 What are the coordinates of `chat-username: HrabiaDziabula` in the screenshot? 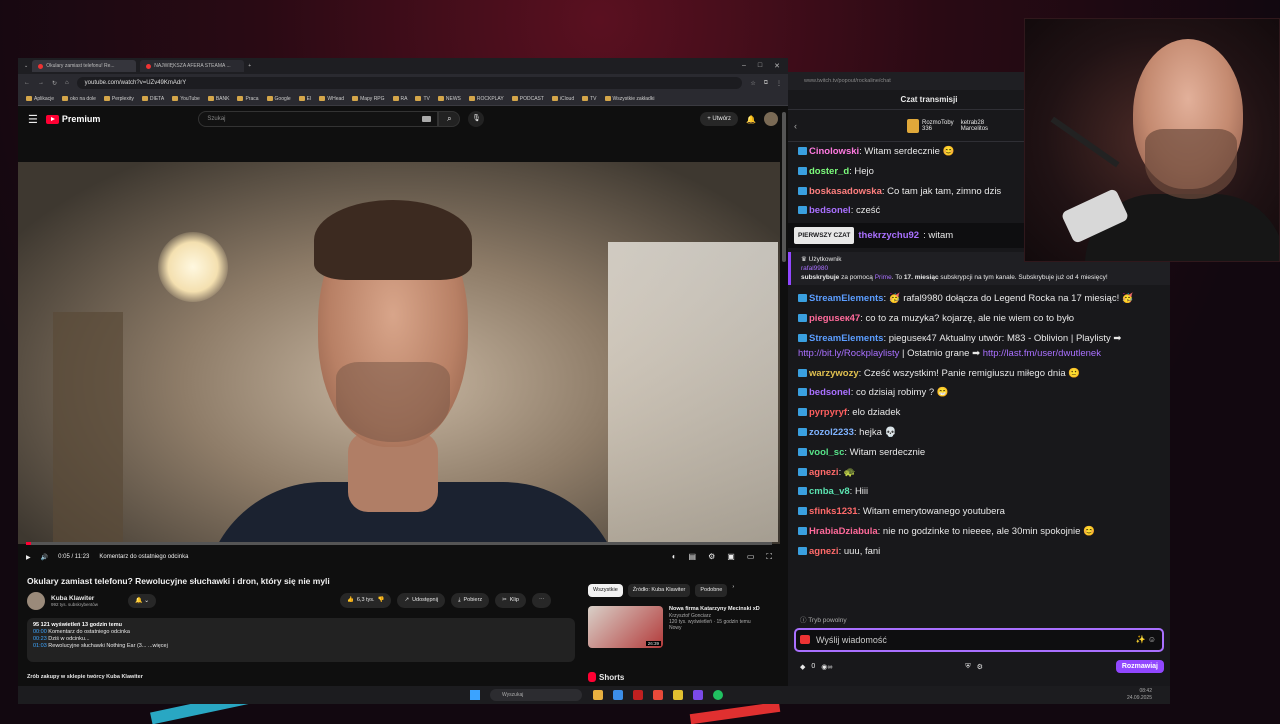 It's located at (843, 531).